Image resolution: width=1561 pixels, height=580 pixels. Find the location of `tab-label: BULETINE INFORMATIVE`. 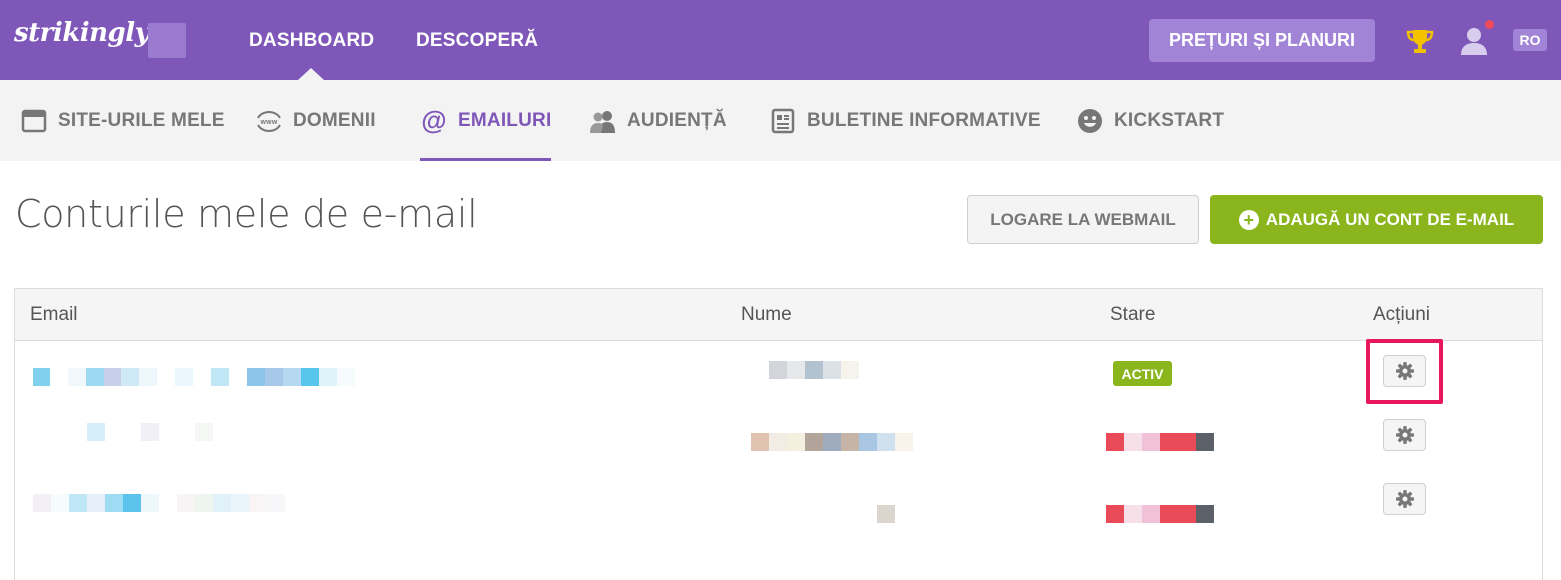

tab-label: BULETINE INFORMATIVE is located at coordinates (924, 120).